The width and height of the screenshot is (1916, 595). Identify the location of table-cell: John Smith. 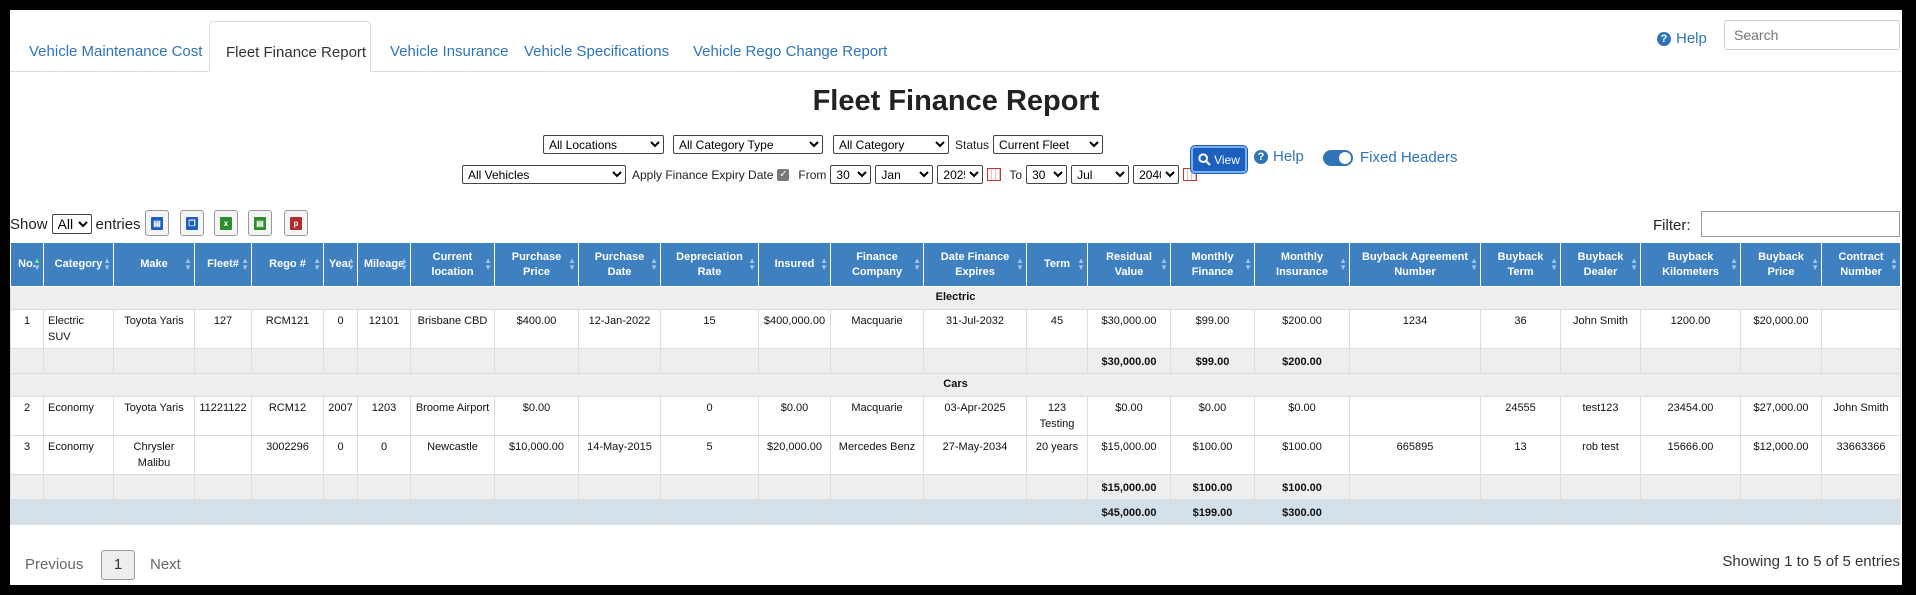
(1861, 416).